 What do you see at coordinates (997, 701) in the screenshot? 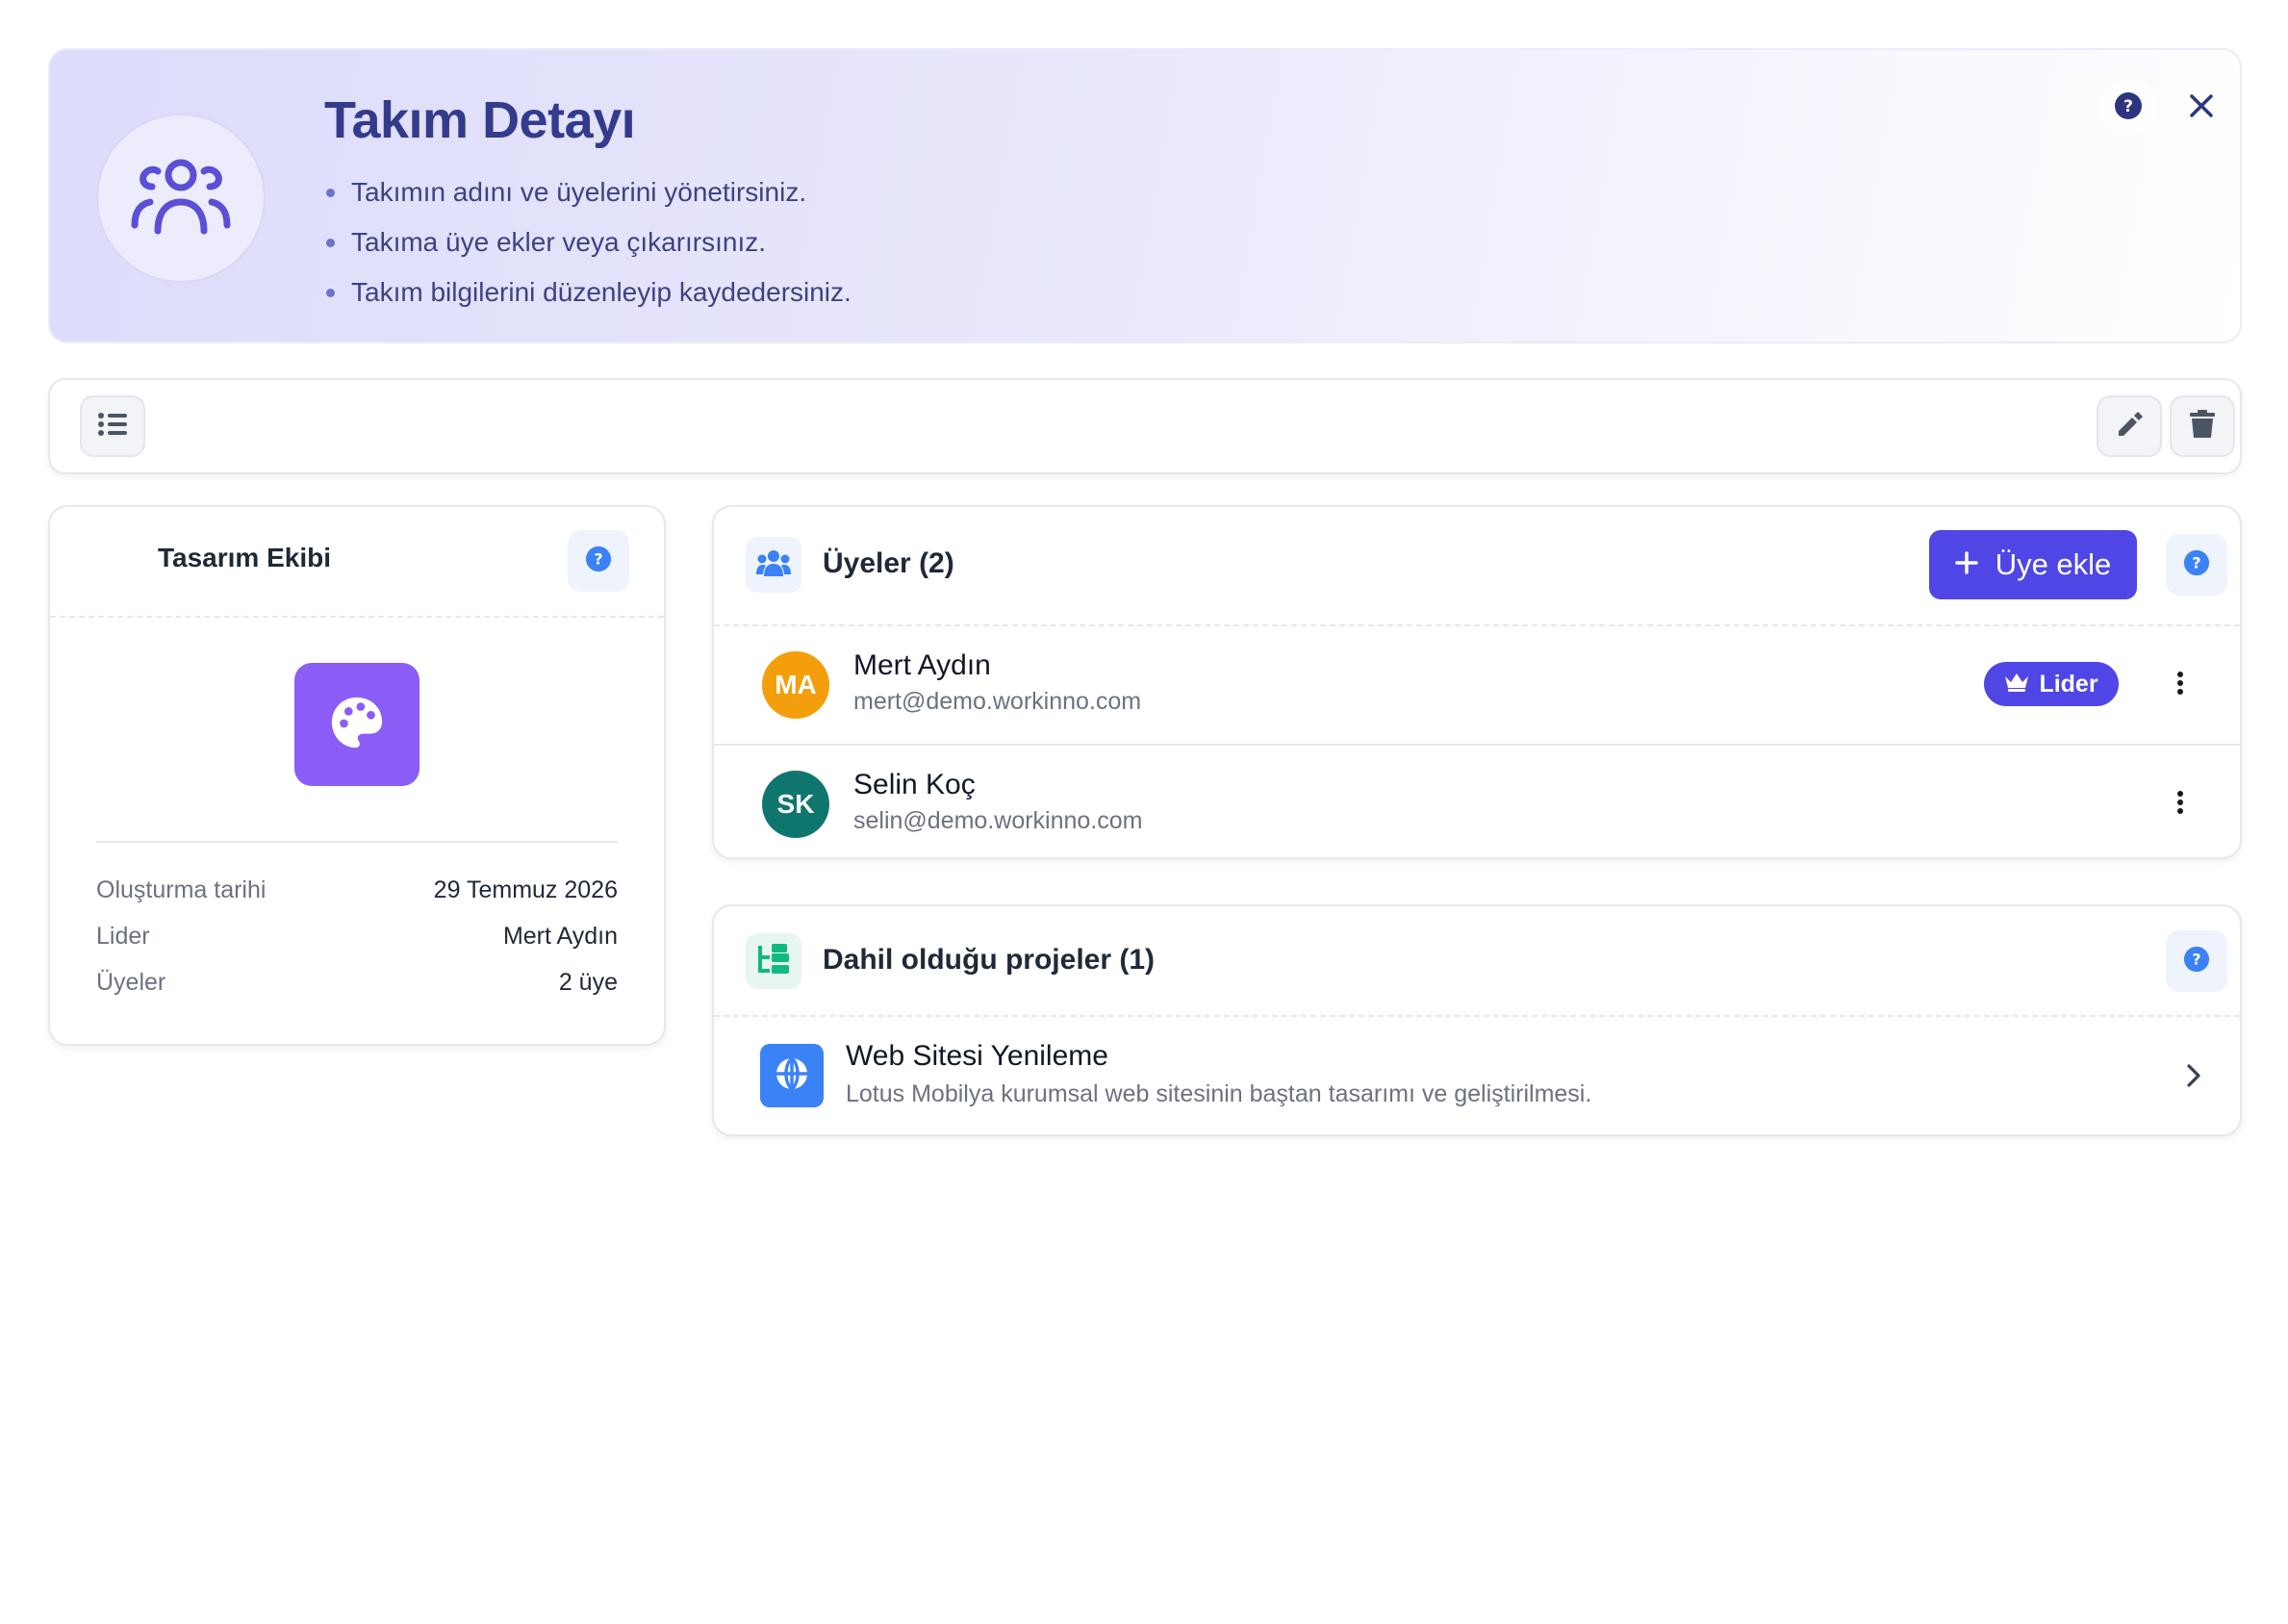
I see `member-email: mert@demo.workinno.com` at bounding box center [997, 701].